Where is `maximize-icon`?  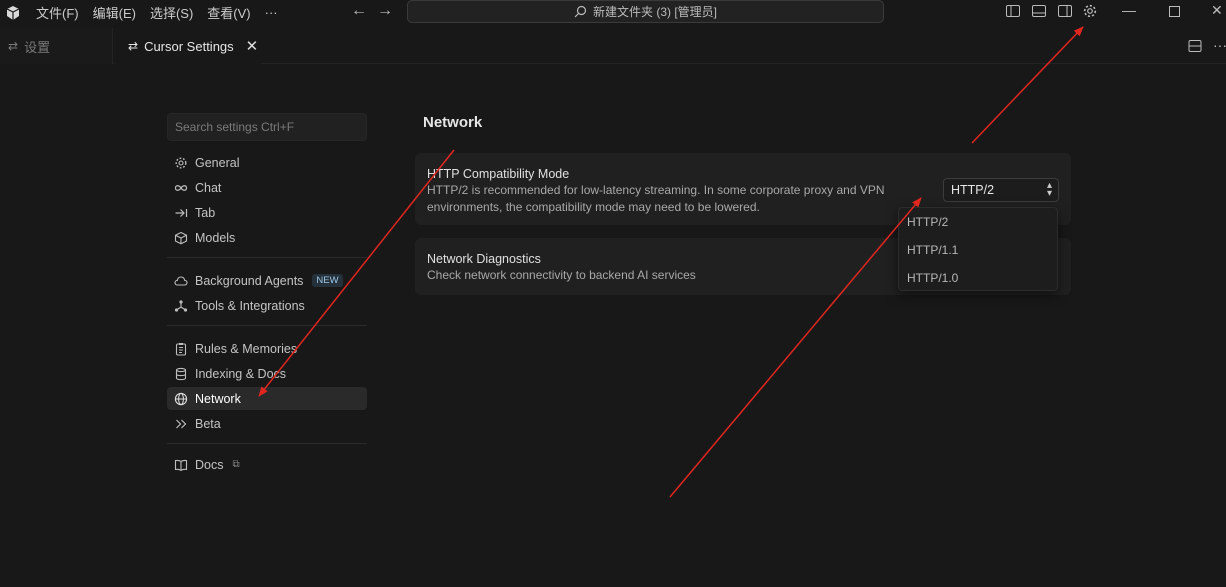 maximize-icon is located at coordinates (1175, 12).